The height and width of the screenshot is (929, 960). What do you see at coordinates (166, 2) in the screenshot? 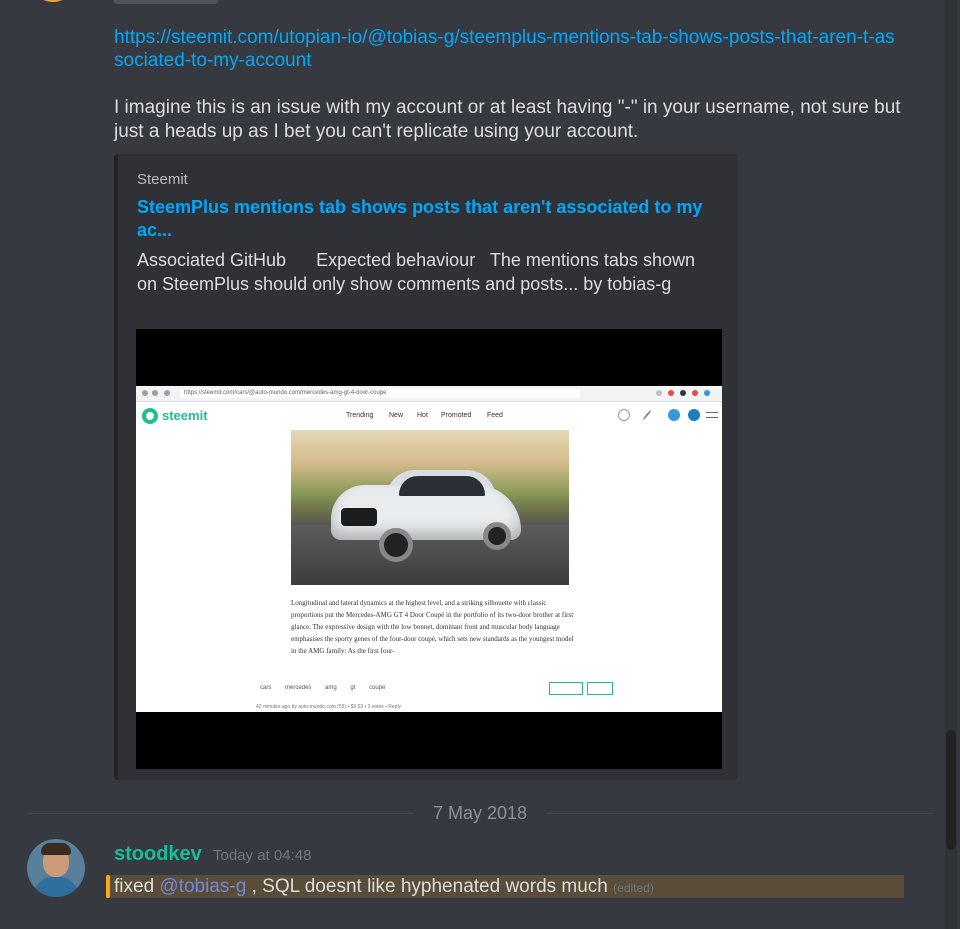
I see `previous-embed-edge` at bounding box center [166, 2].